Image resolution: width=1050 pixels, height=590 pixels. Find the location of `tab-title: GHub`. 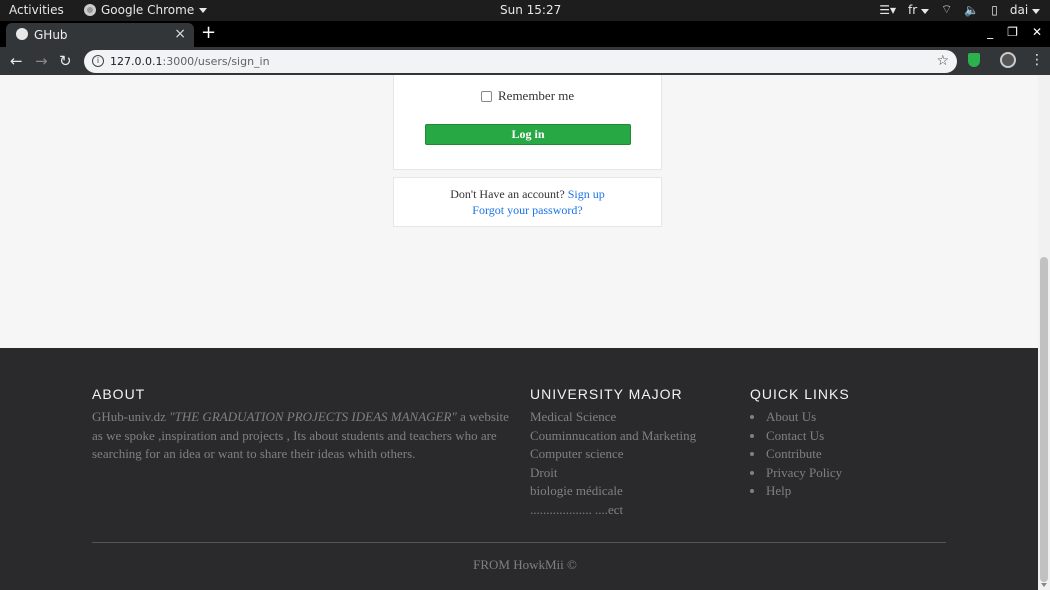

tab-title: GHub is located at coordinates (51, 35).